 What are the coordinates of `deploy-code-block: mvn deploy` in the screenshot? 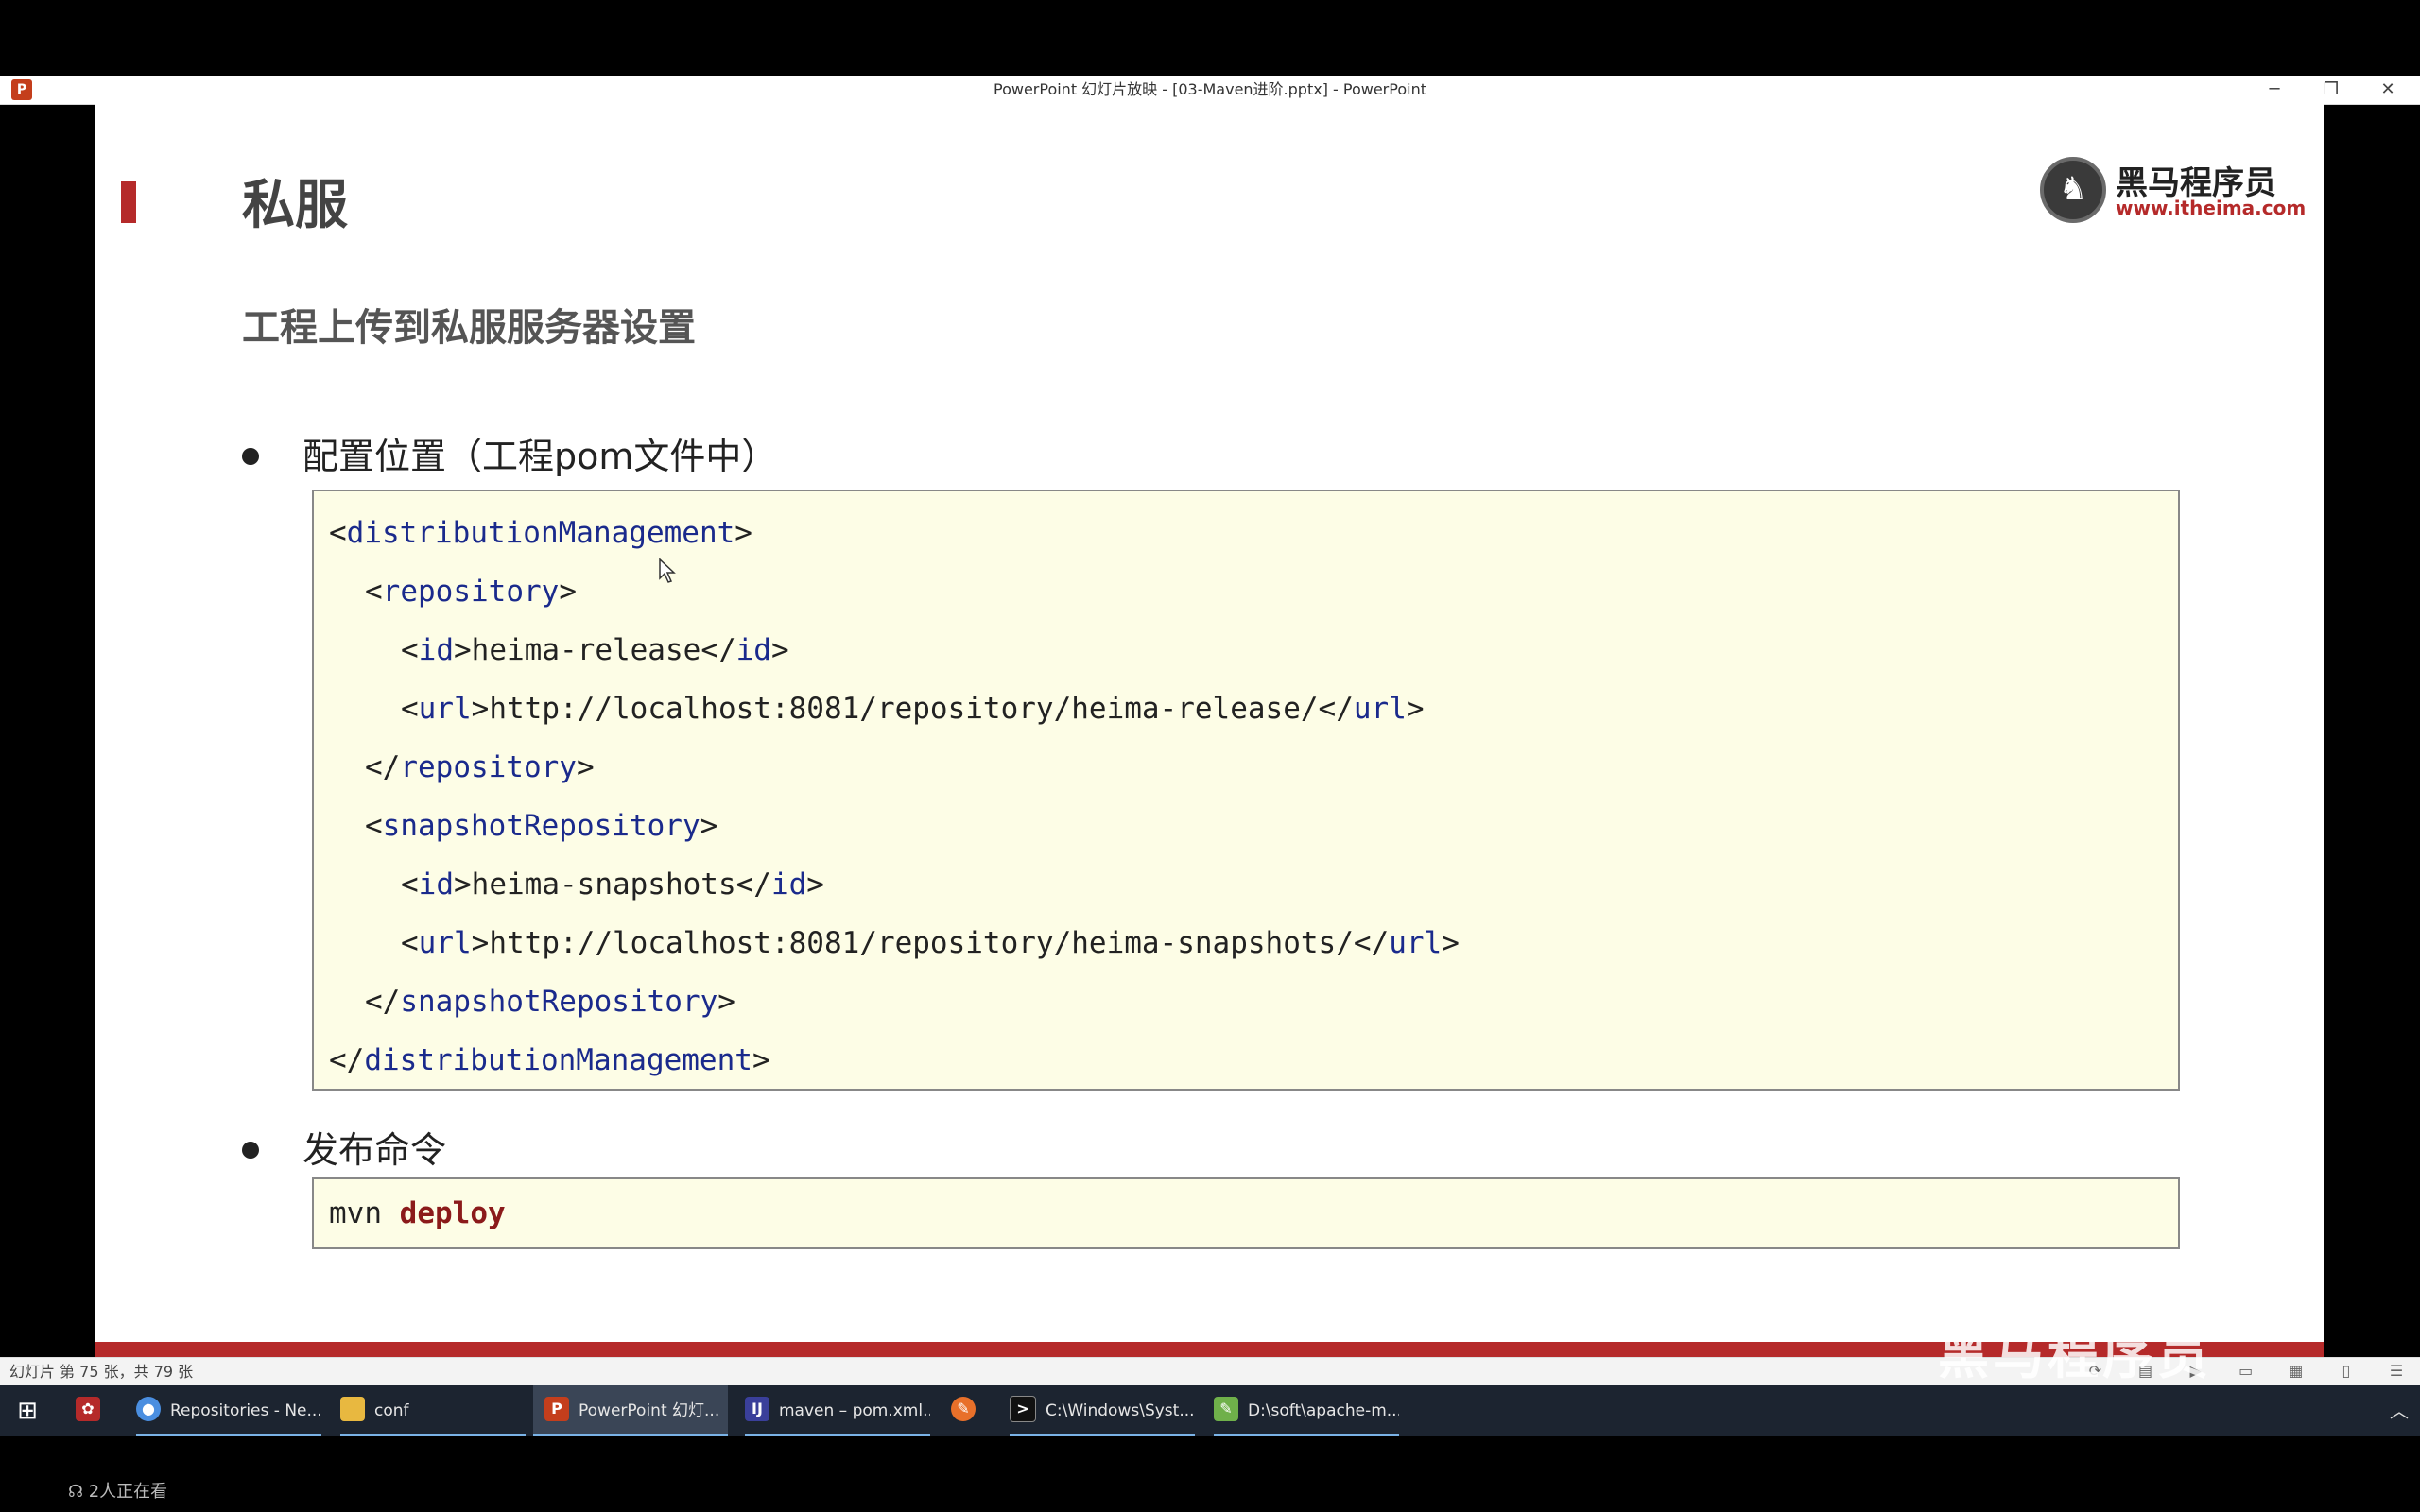 It's located at (1246, 1213).